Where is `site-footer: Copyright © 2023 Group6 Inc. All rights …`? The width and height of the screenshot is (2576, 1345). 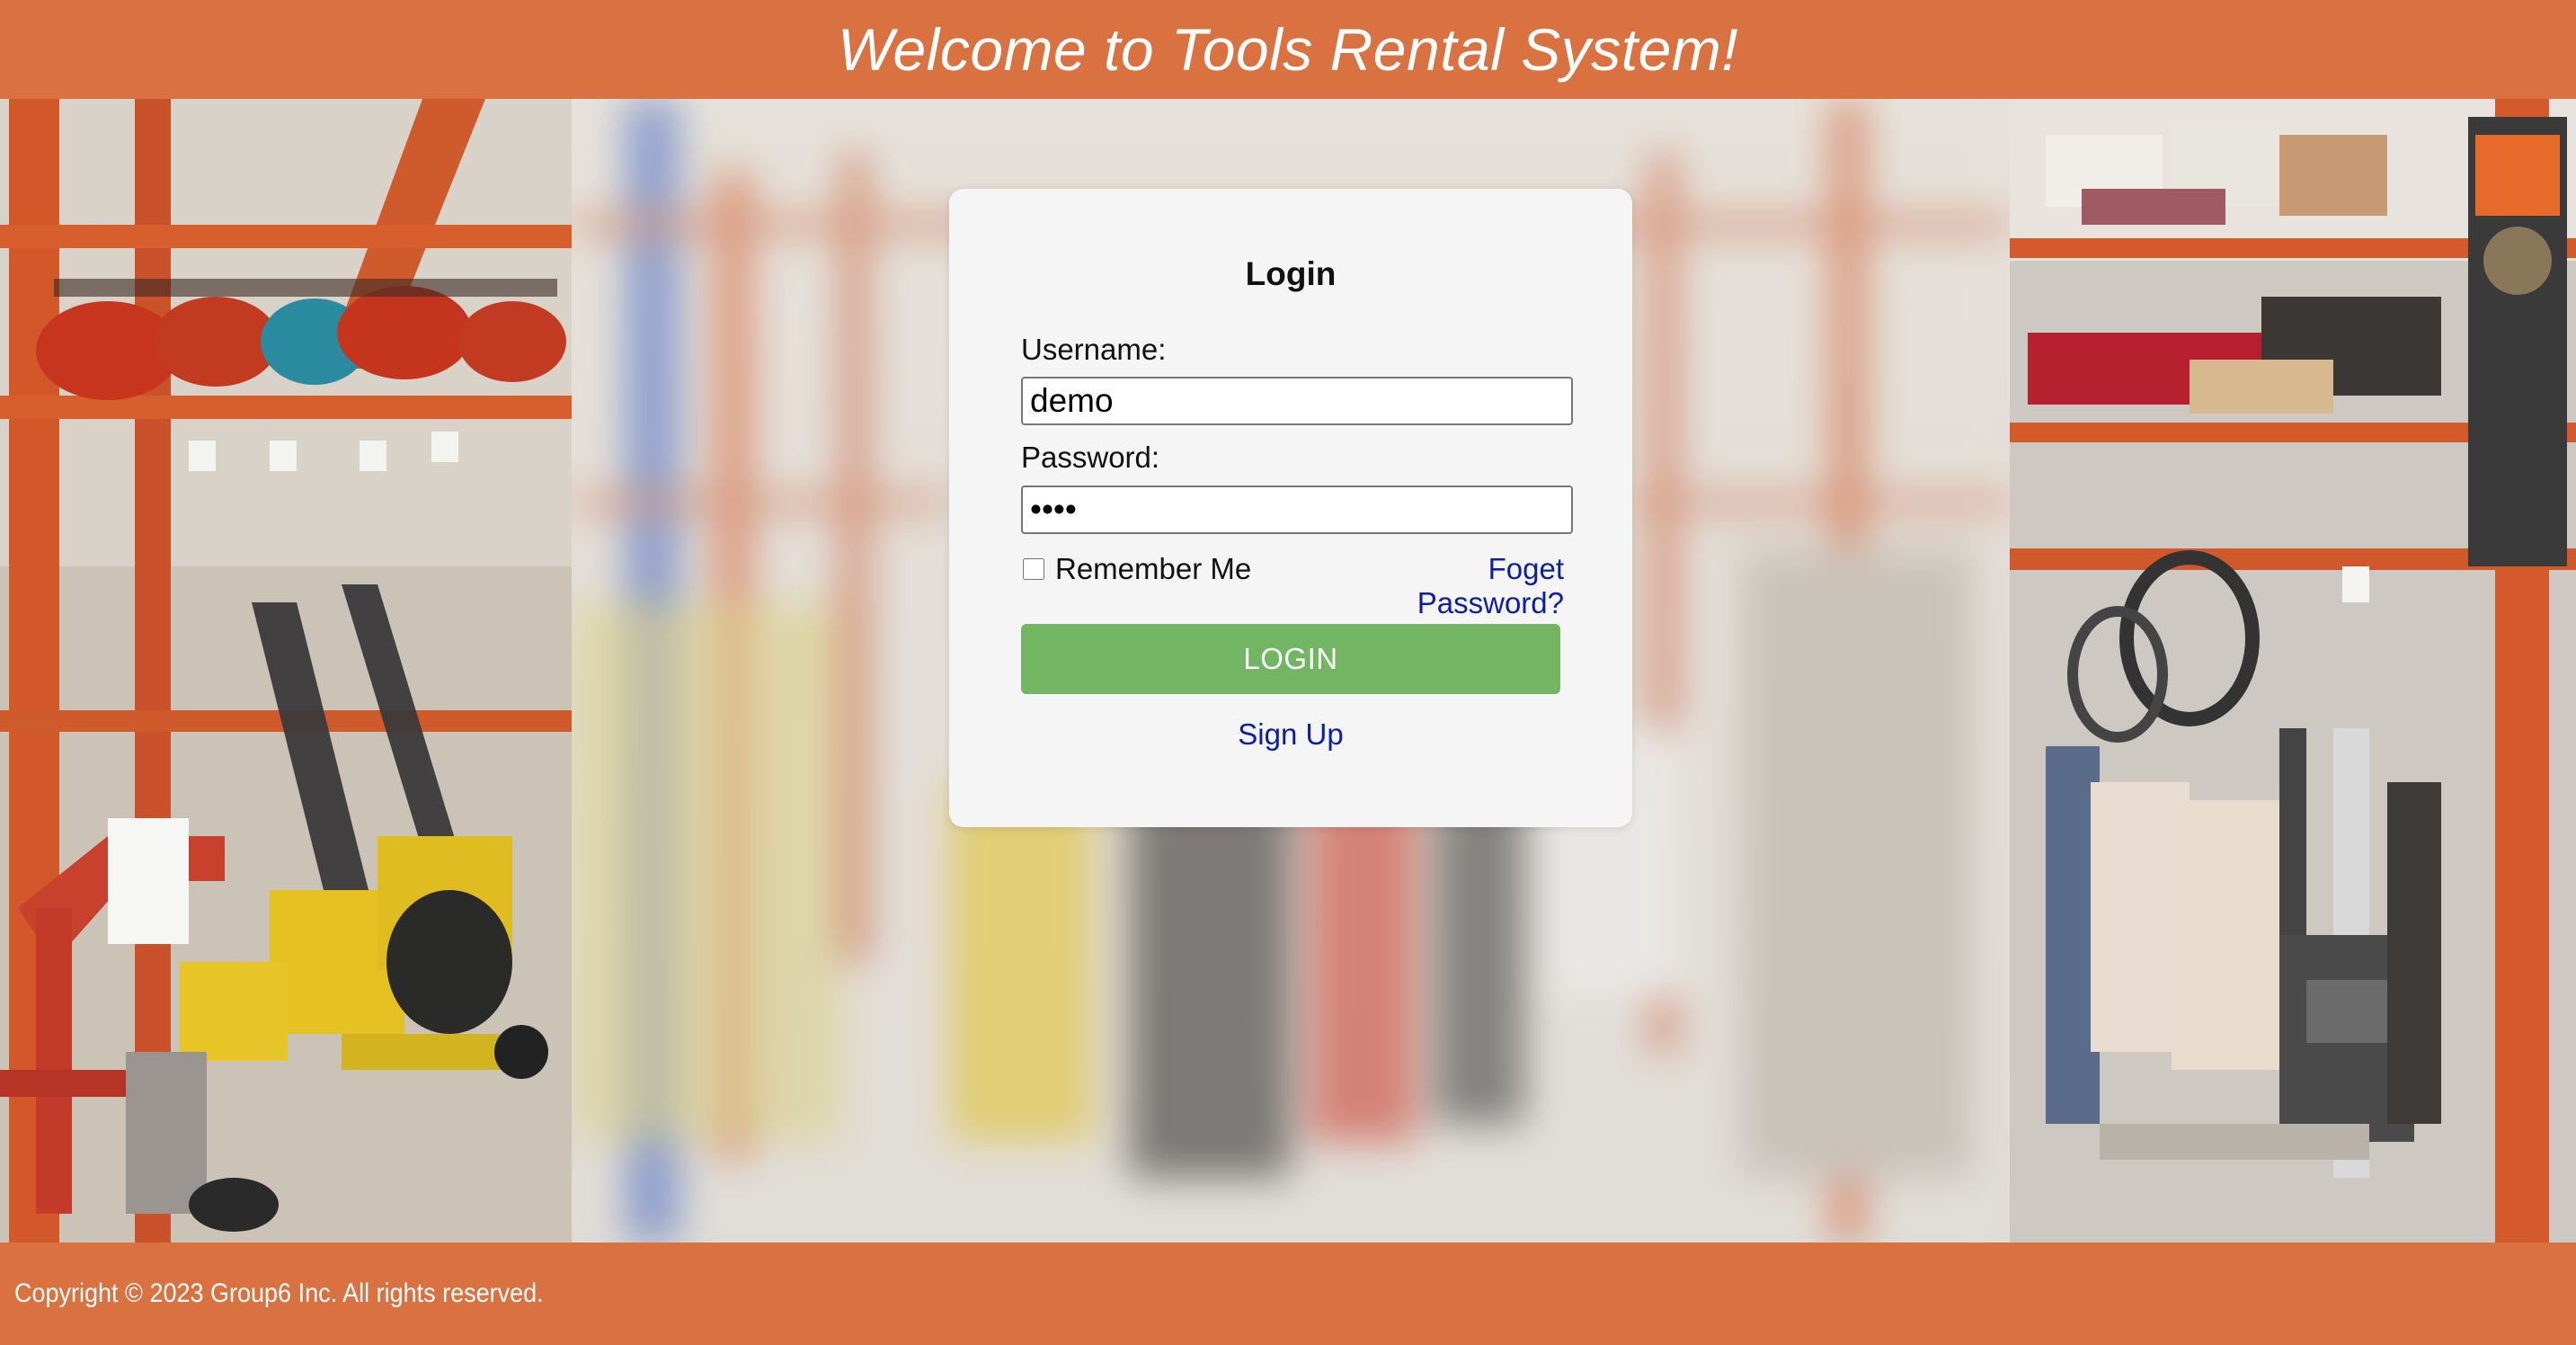
site-footer: Copyright © 2023 Group6 Inc. All rights … is located at coordinates (1288, 1294).